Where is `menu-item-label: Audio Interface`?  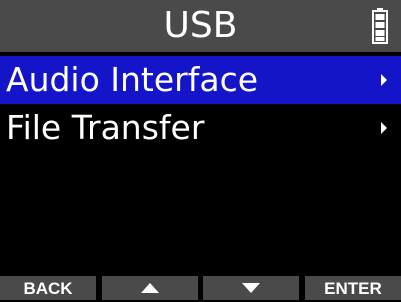 menu-item-label: Audio Interface is located at coordinates (132, 79).